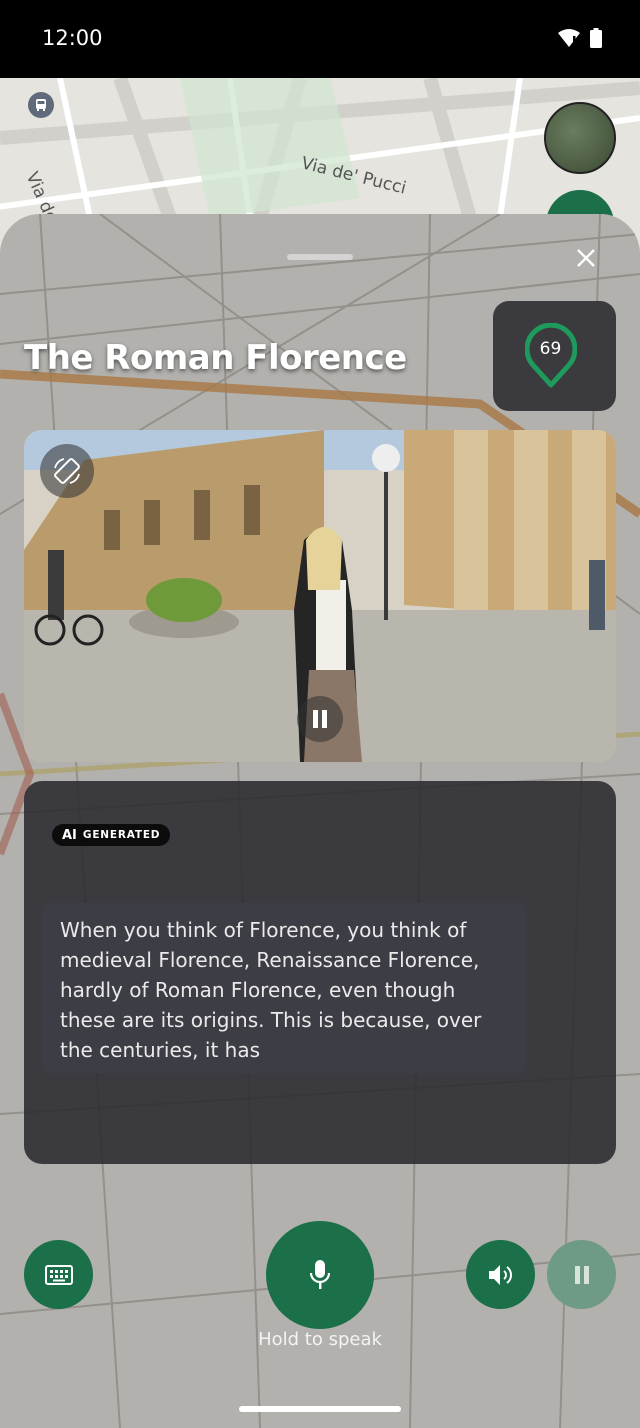 The height and width of the screenshot is (1428, 640). I want to click on hold-to-speak-label: Hold to speak, so click(320, 1339).